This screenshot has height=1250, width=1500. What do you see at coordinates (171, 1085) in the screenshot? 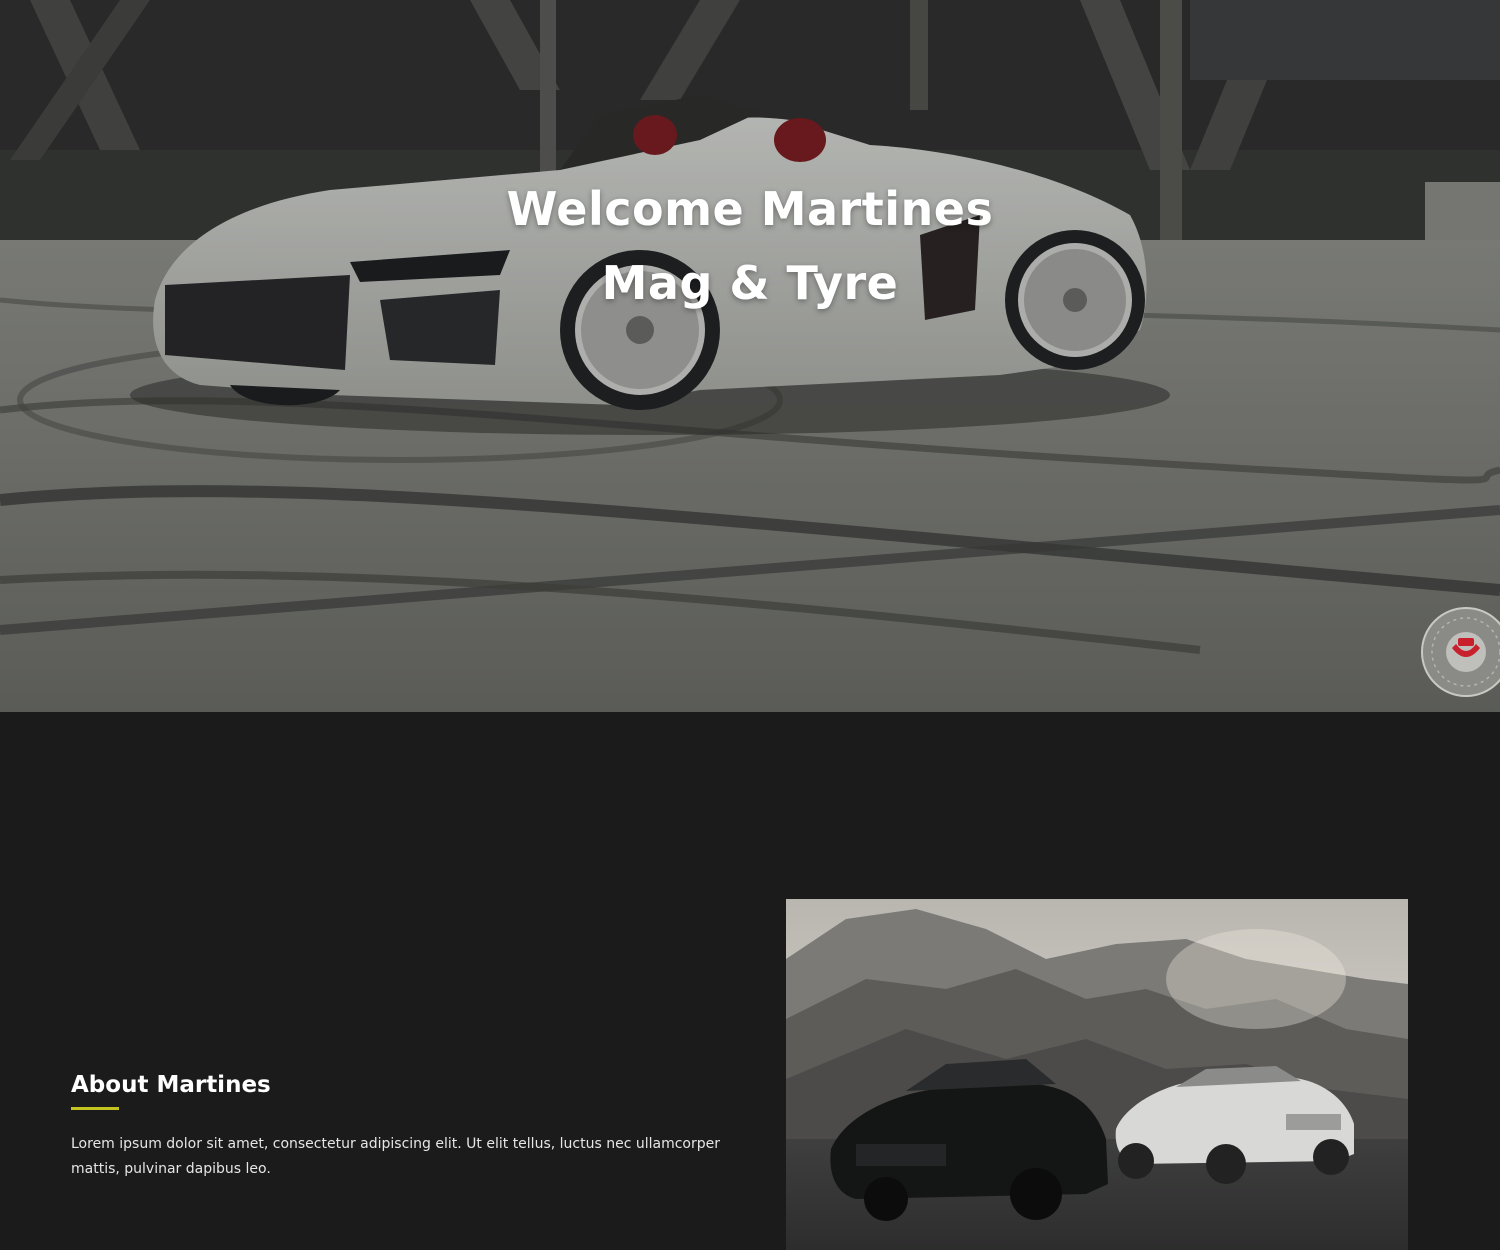
I see `about-heading: About Martines` at bounding box center [171, 1085].